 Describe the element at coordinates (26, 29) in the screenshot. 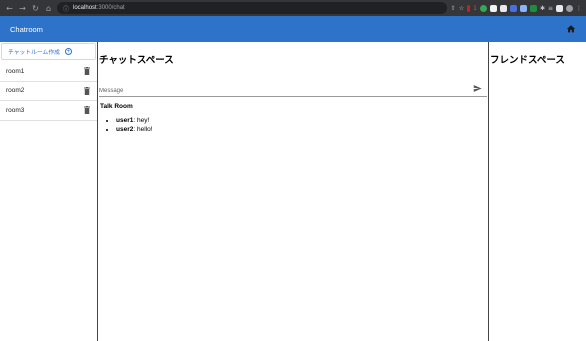

I see `app-title: Chatroom` at that location.